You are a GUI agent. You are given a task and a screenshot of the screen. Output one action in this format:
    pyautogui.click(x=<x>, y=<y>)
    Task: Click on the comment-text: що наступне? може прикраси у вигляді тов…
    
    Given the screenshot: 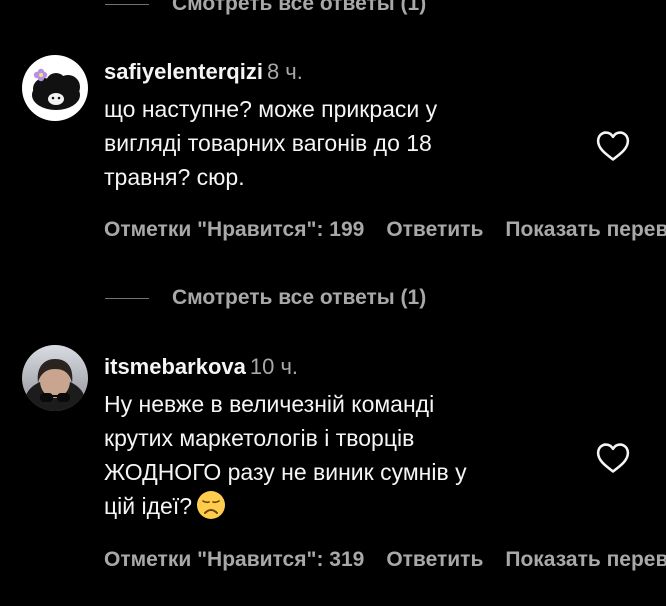 What is the action you would take?
    pyautogui.click(x=339, y=143)
    